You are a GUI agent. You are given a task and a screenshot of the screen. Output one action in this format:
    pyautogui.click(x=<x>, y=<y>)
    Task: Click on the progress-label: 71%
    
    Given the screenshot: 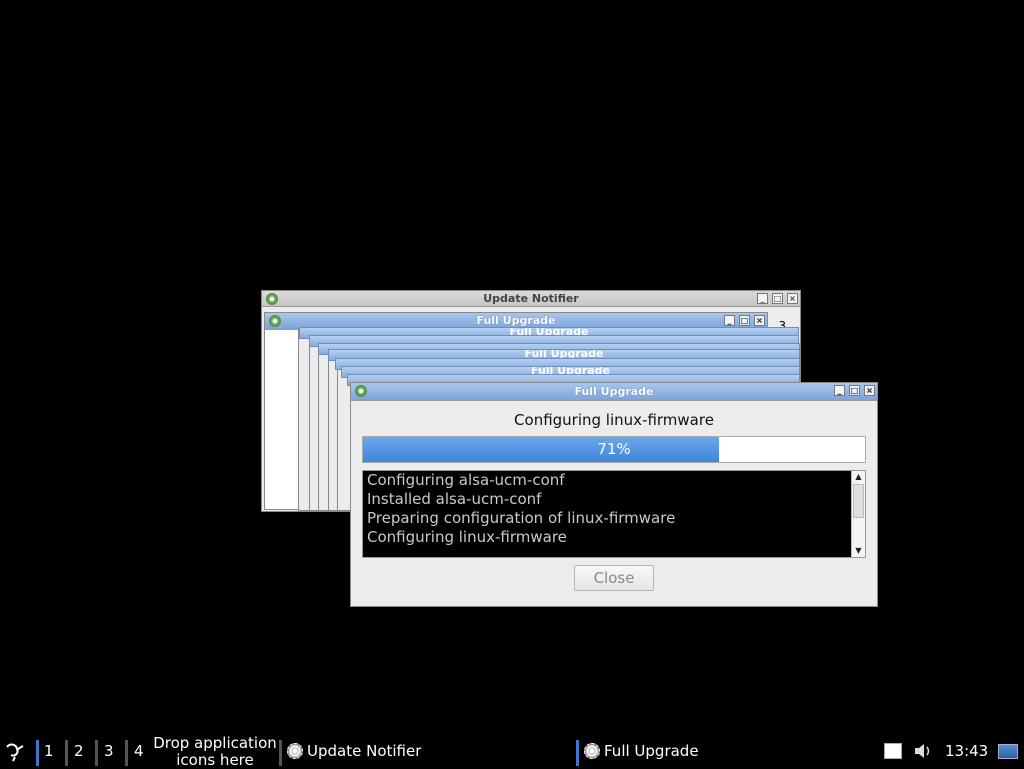 What is the action you would take?
    pyautogui.click(x=614, y=449)
    